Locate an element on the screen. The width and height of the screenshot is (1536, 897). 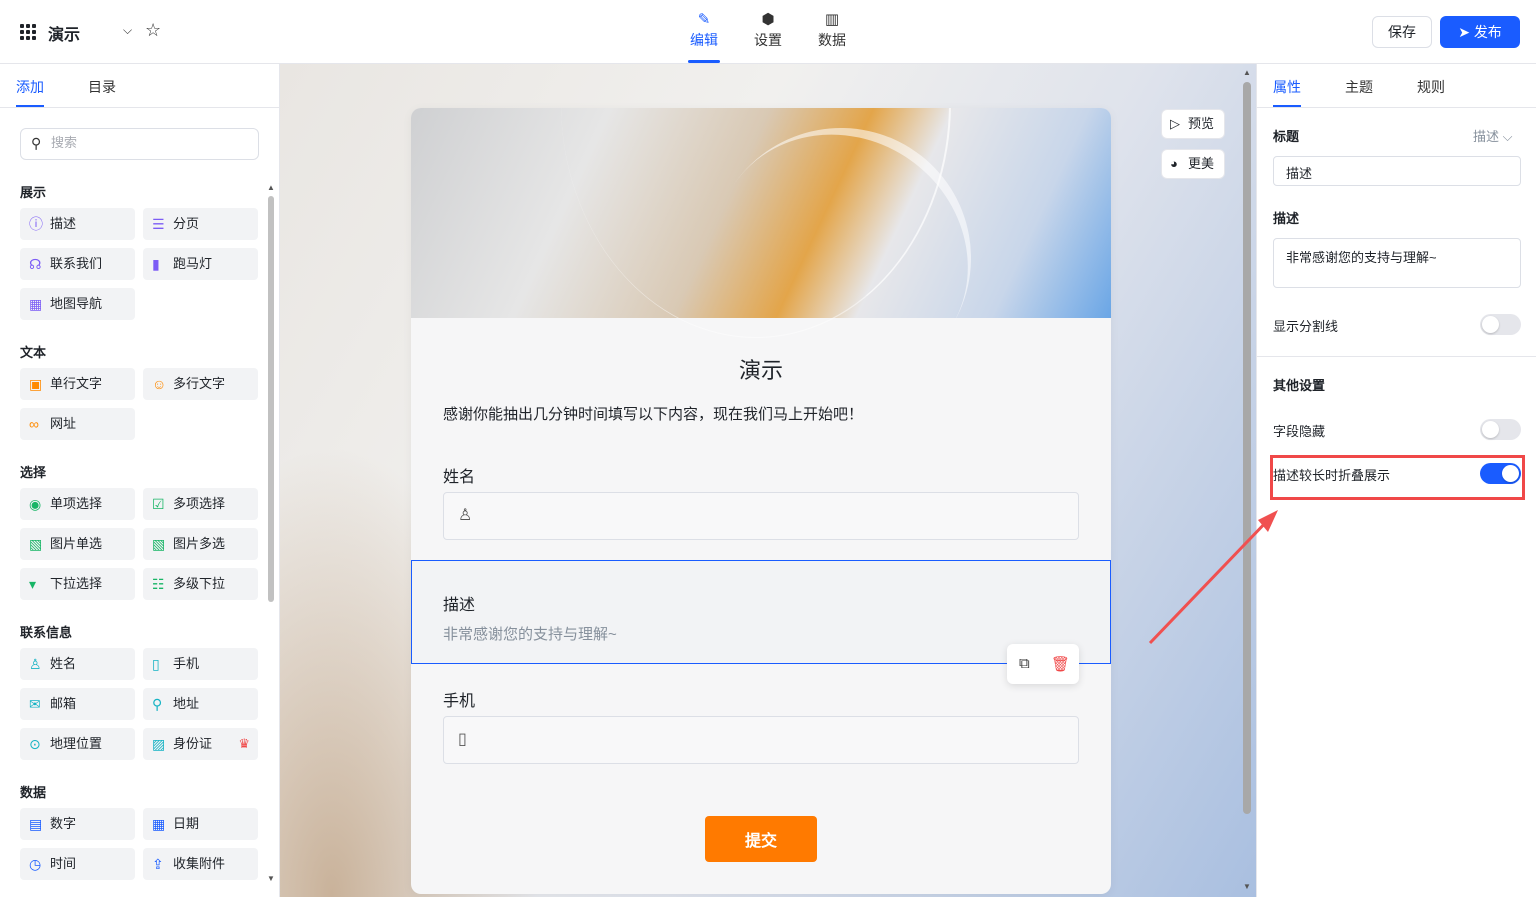
beautify-button: ◕ 更美 is located at coordinates (1193, 164).